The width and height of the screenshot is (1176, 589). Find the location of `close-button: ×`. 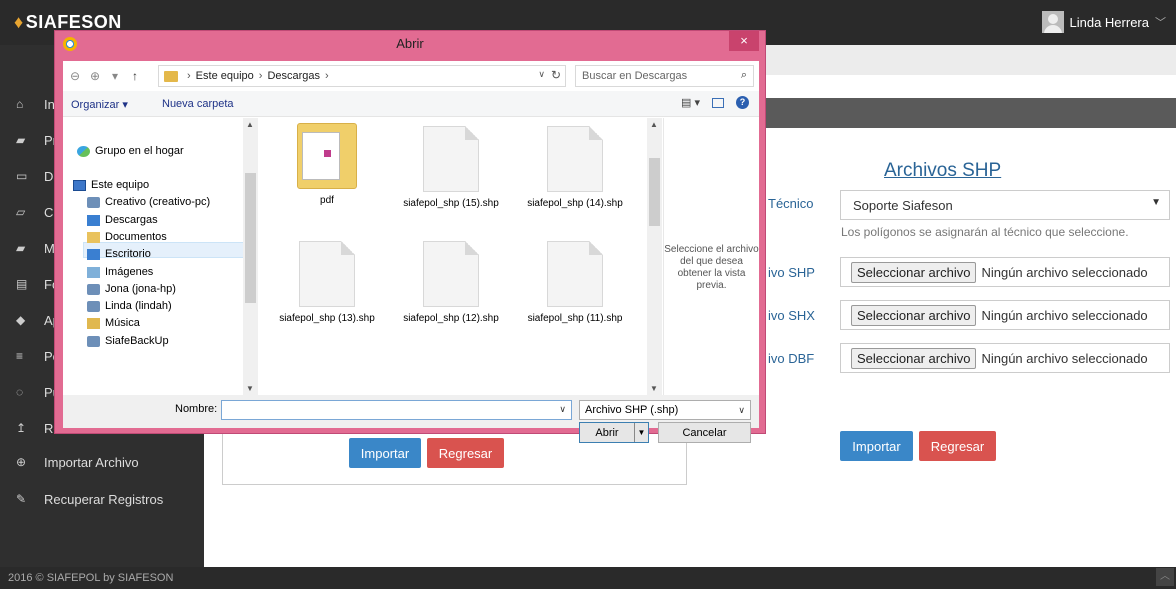

close-button: × is located at coordinates (744, 41).